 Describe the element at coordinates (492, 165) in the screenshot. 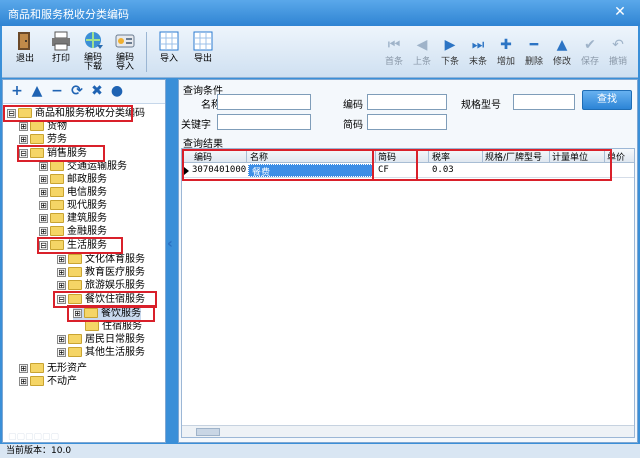

I see `highlight-box-row-right` at that location.